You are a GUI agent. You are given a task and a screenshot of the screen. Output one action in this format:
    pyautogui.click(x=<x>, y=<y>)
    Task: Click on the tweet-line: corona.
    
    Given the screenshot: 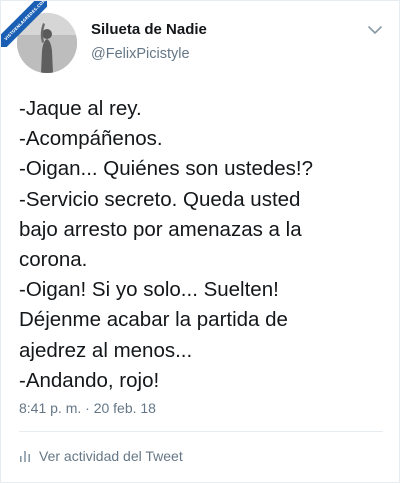 What is the action you would take?
    pyautogui.click(x=53, y=260)
    